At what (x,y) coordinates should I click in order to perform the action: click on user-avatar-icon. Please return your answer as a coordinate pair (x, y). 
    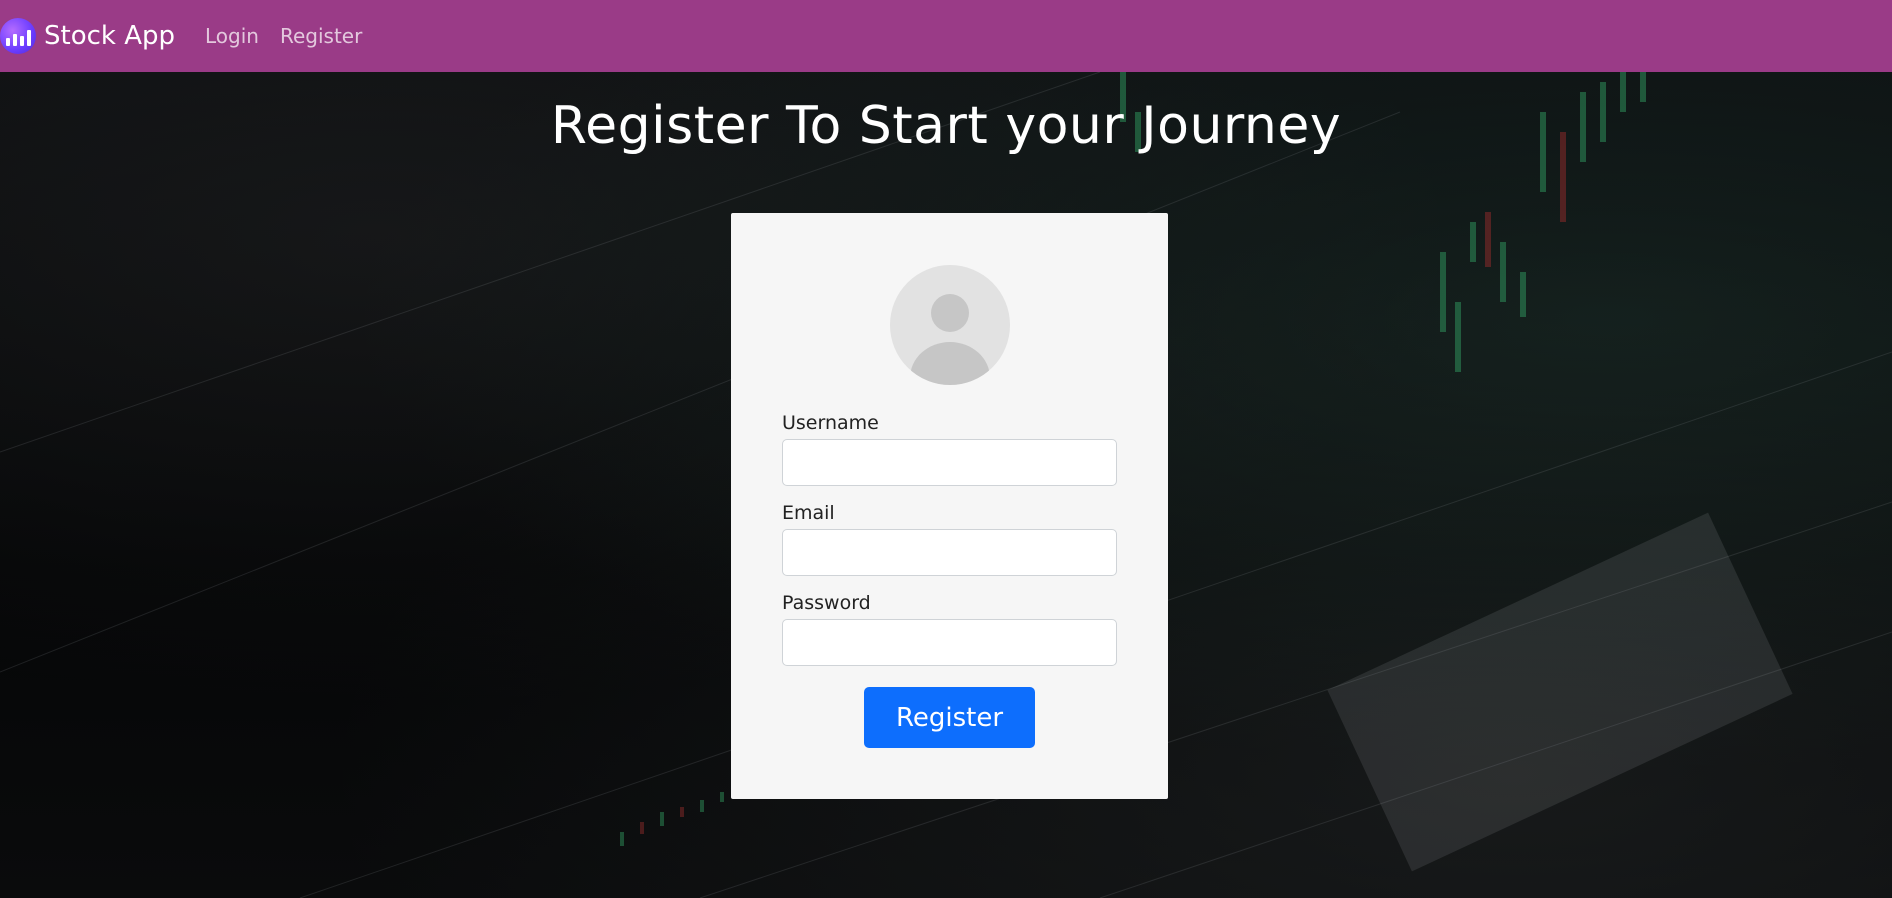
    Looking at the image, I should click on (950, 325).